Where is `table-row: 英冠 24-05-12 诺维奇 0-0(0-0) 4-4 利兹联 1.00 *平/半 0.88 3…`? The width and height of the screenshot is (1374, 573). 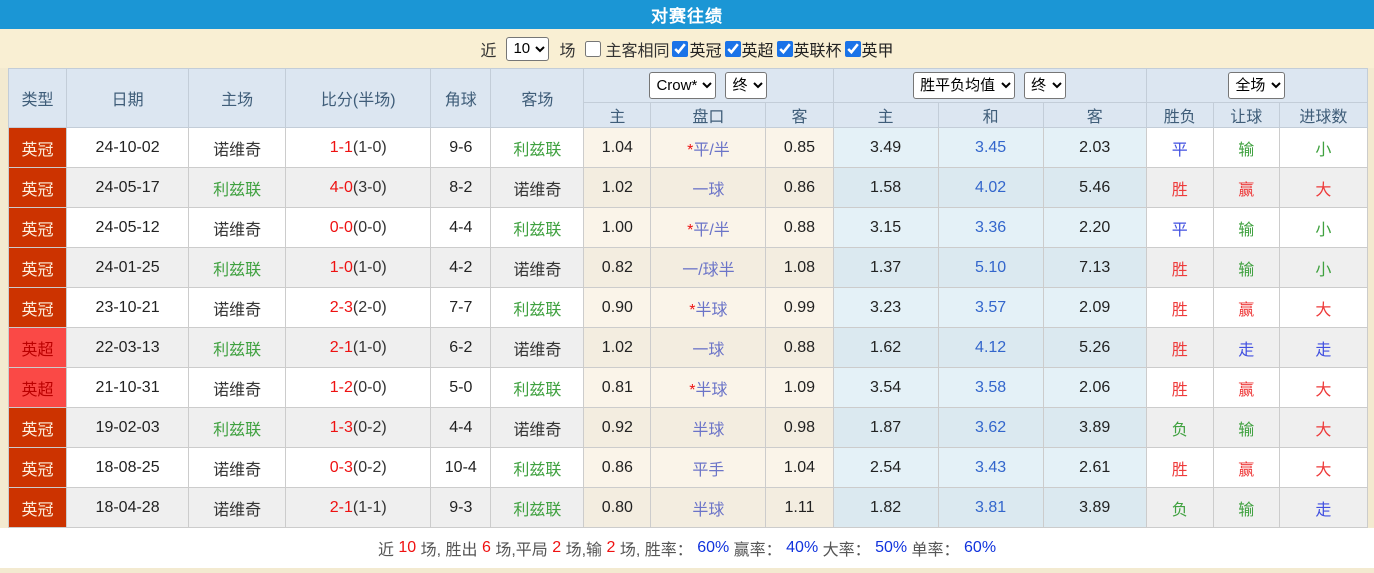 table-row: 英冠 24-05-12 诺维奇 0-0(0-0) 4-4 利兹联 1.00 *平/半 0.88 3… is located at coordinates (688, 227).